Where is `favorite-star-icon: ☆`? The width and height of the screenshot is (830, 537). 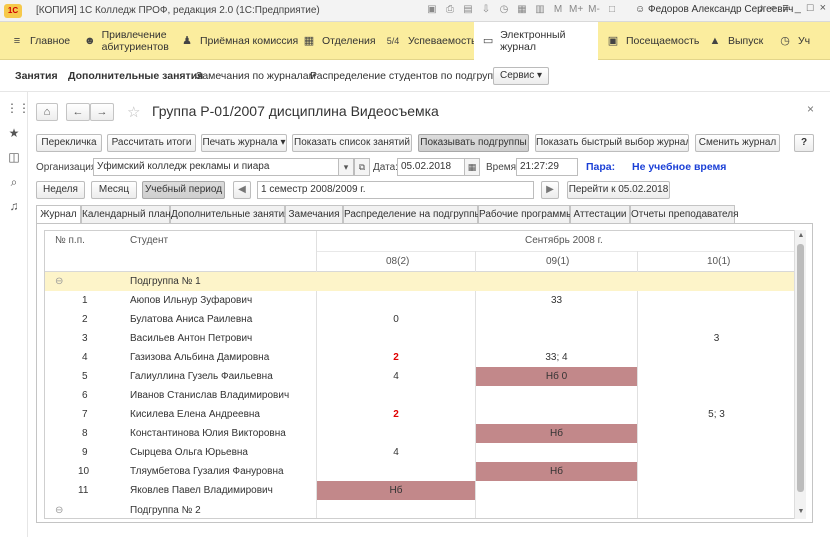 favorite-star-icon: ☆ is located at coordinates (133, 112).